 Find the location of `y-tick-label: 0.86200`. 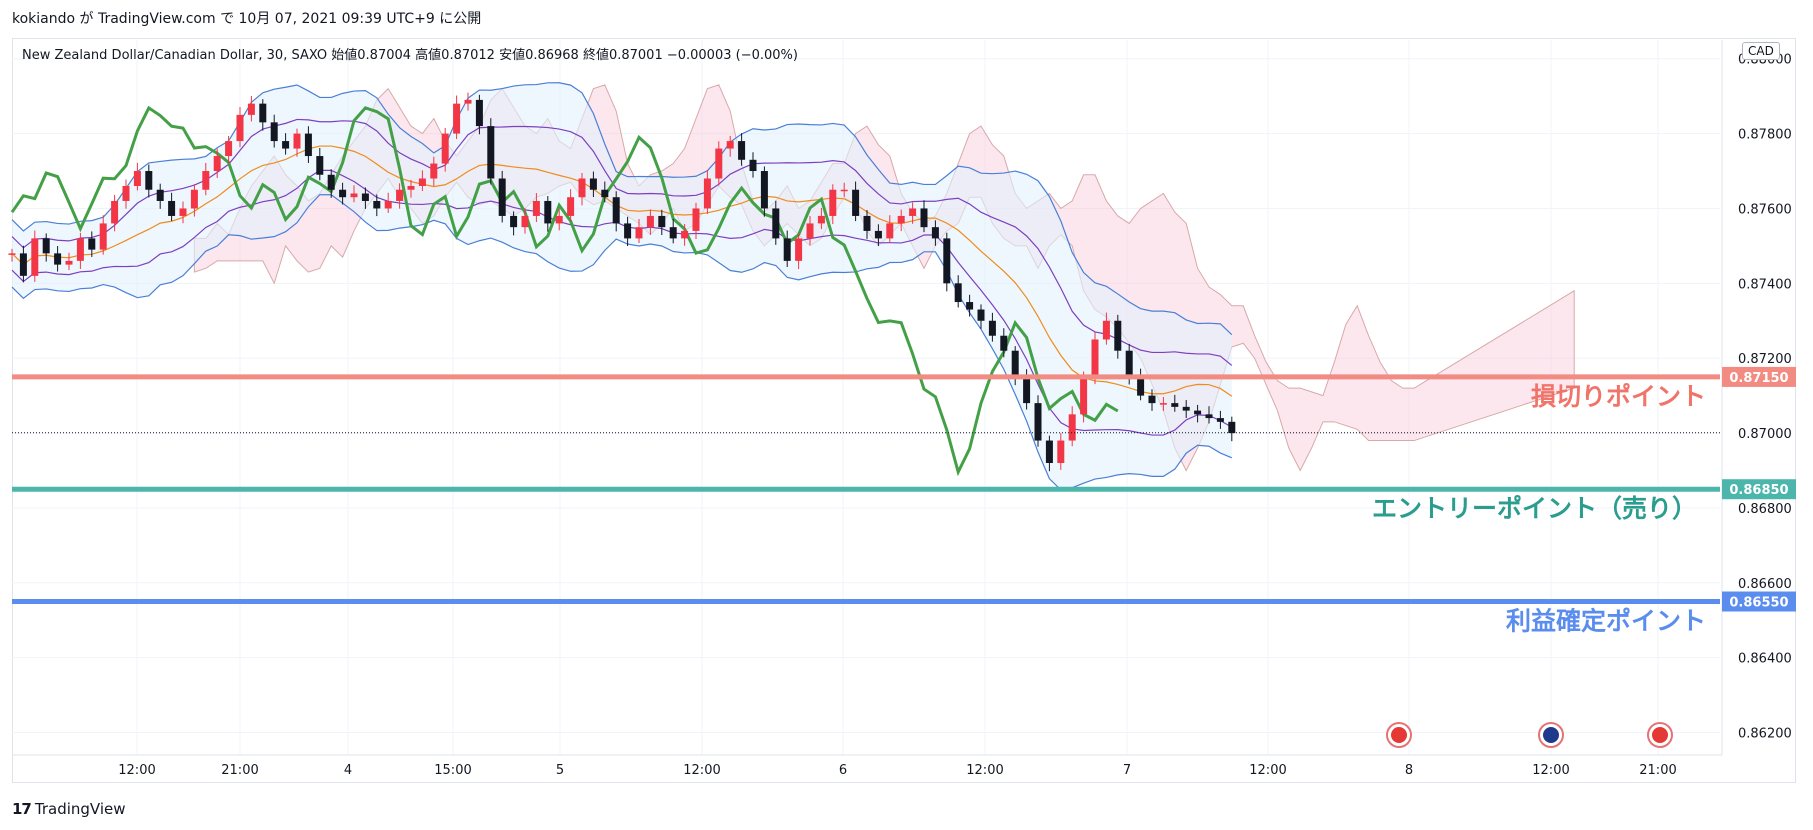

y-tick-label: 0.86200 is located at coordinates (1765, 734).